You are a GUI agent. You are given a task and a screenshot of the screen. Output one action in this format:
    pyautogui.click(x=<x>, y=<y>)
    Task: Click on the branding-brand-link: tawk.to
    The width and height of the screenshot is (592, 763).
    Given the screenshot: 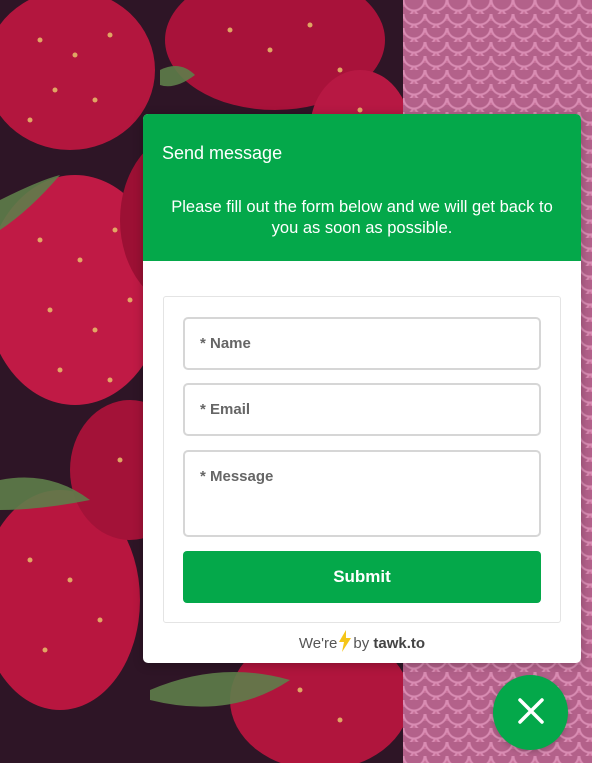 What is the action you would take?
    pyautogui.click(x=399, y=643)
    